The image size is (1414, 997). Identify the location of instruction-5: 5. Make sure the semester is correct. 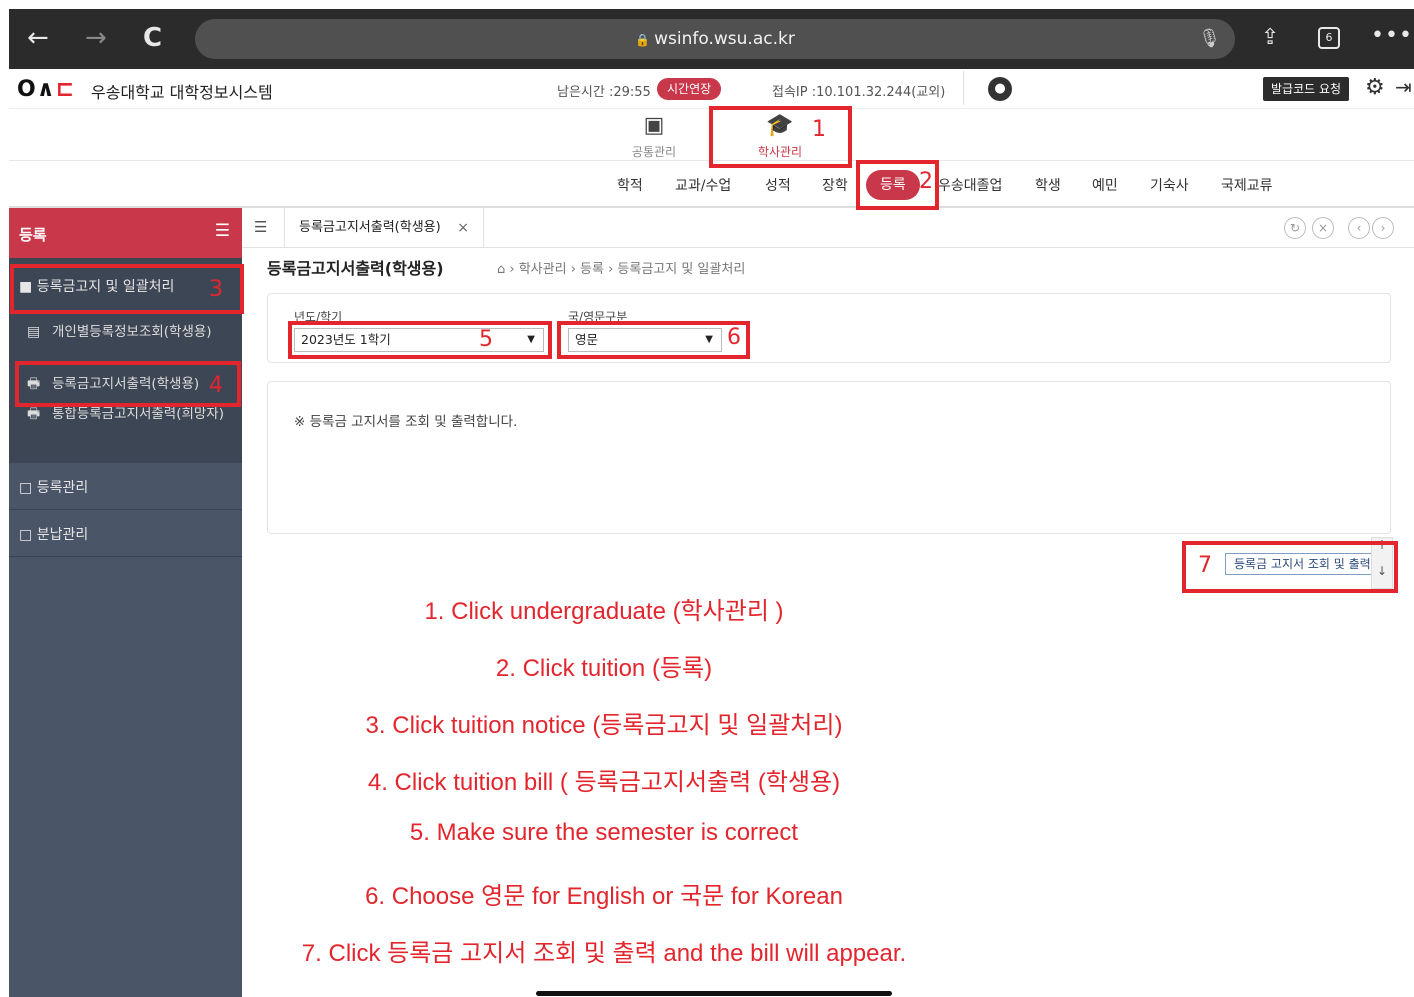
(604, 832).